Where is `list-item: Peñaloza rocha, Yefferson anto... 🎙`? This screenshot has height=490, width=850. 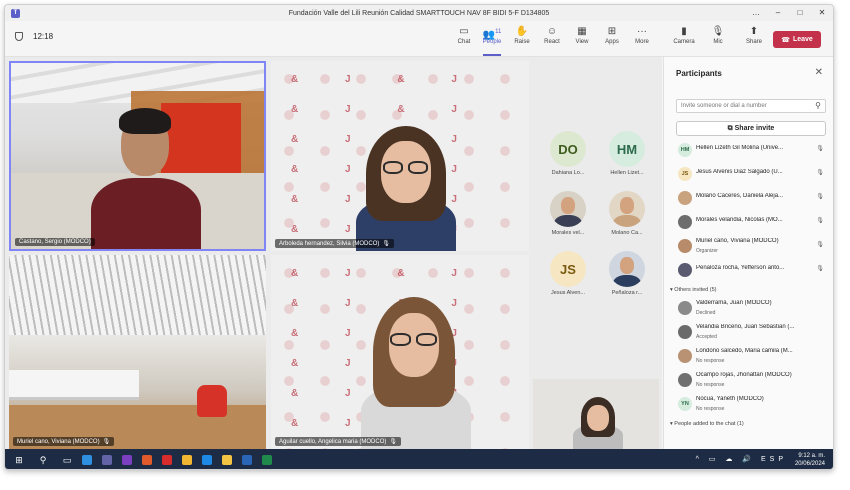 list-item: Peñaloza rocha, Yefferson anto... 🎙 is located at coordinates (748, 271).